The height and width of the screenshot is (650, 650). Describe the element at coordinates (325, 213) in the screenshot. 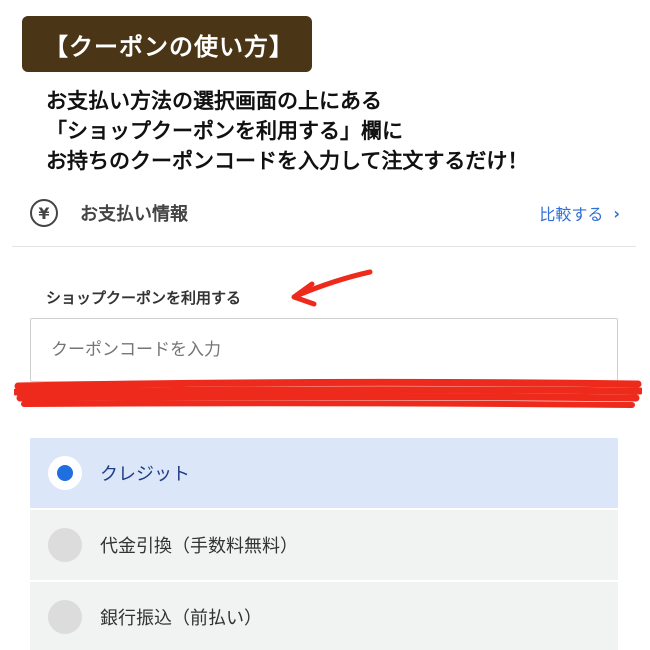

I see `payment-info-header: ¥ お支払い情報 比較する ›` at that location.